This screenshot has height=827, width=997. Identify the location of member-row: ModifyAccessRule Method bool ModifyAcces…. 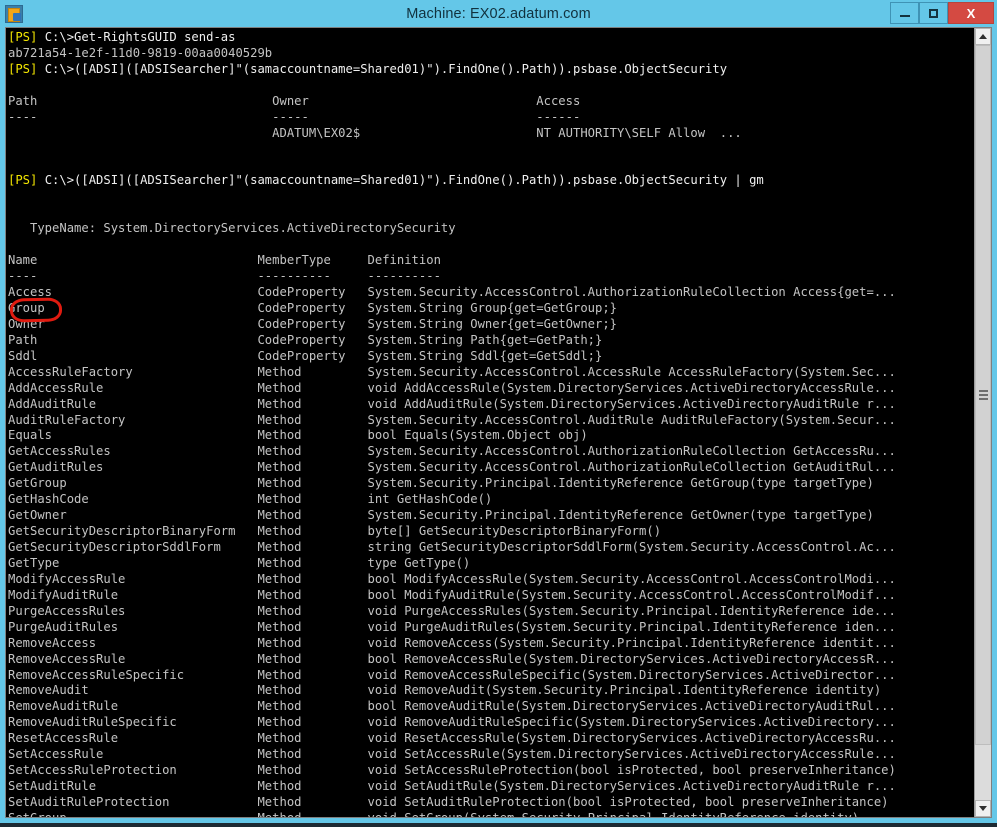
(452, 578).